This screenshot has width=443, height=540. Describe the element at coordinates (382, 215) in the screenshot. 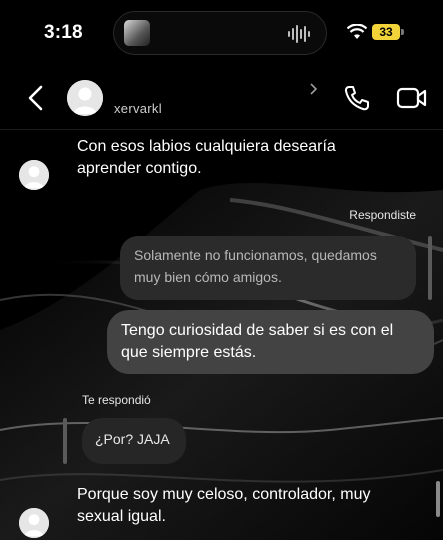

I see `reply-label-out: Respondiste` at that location.